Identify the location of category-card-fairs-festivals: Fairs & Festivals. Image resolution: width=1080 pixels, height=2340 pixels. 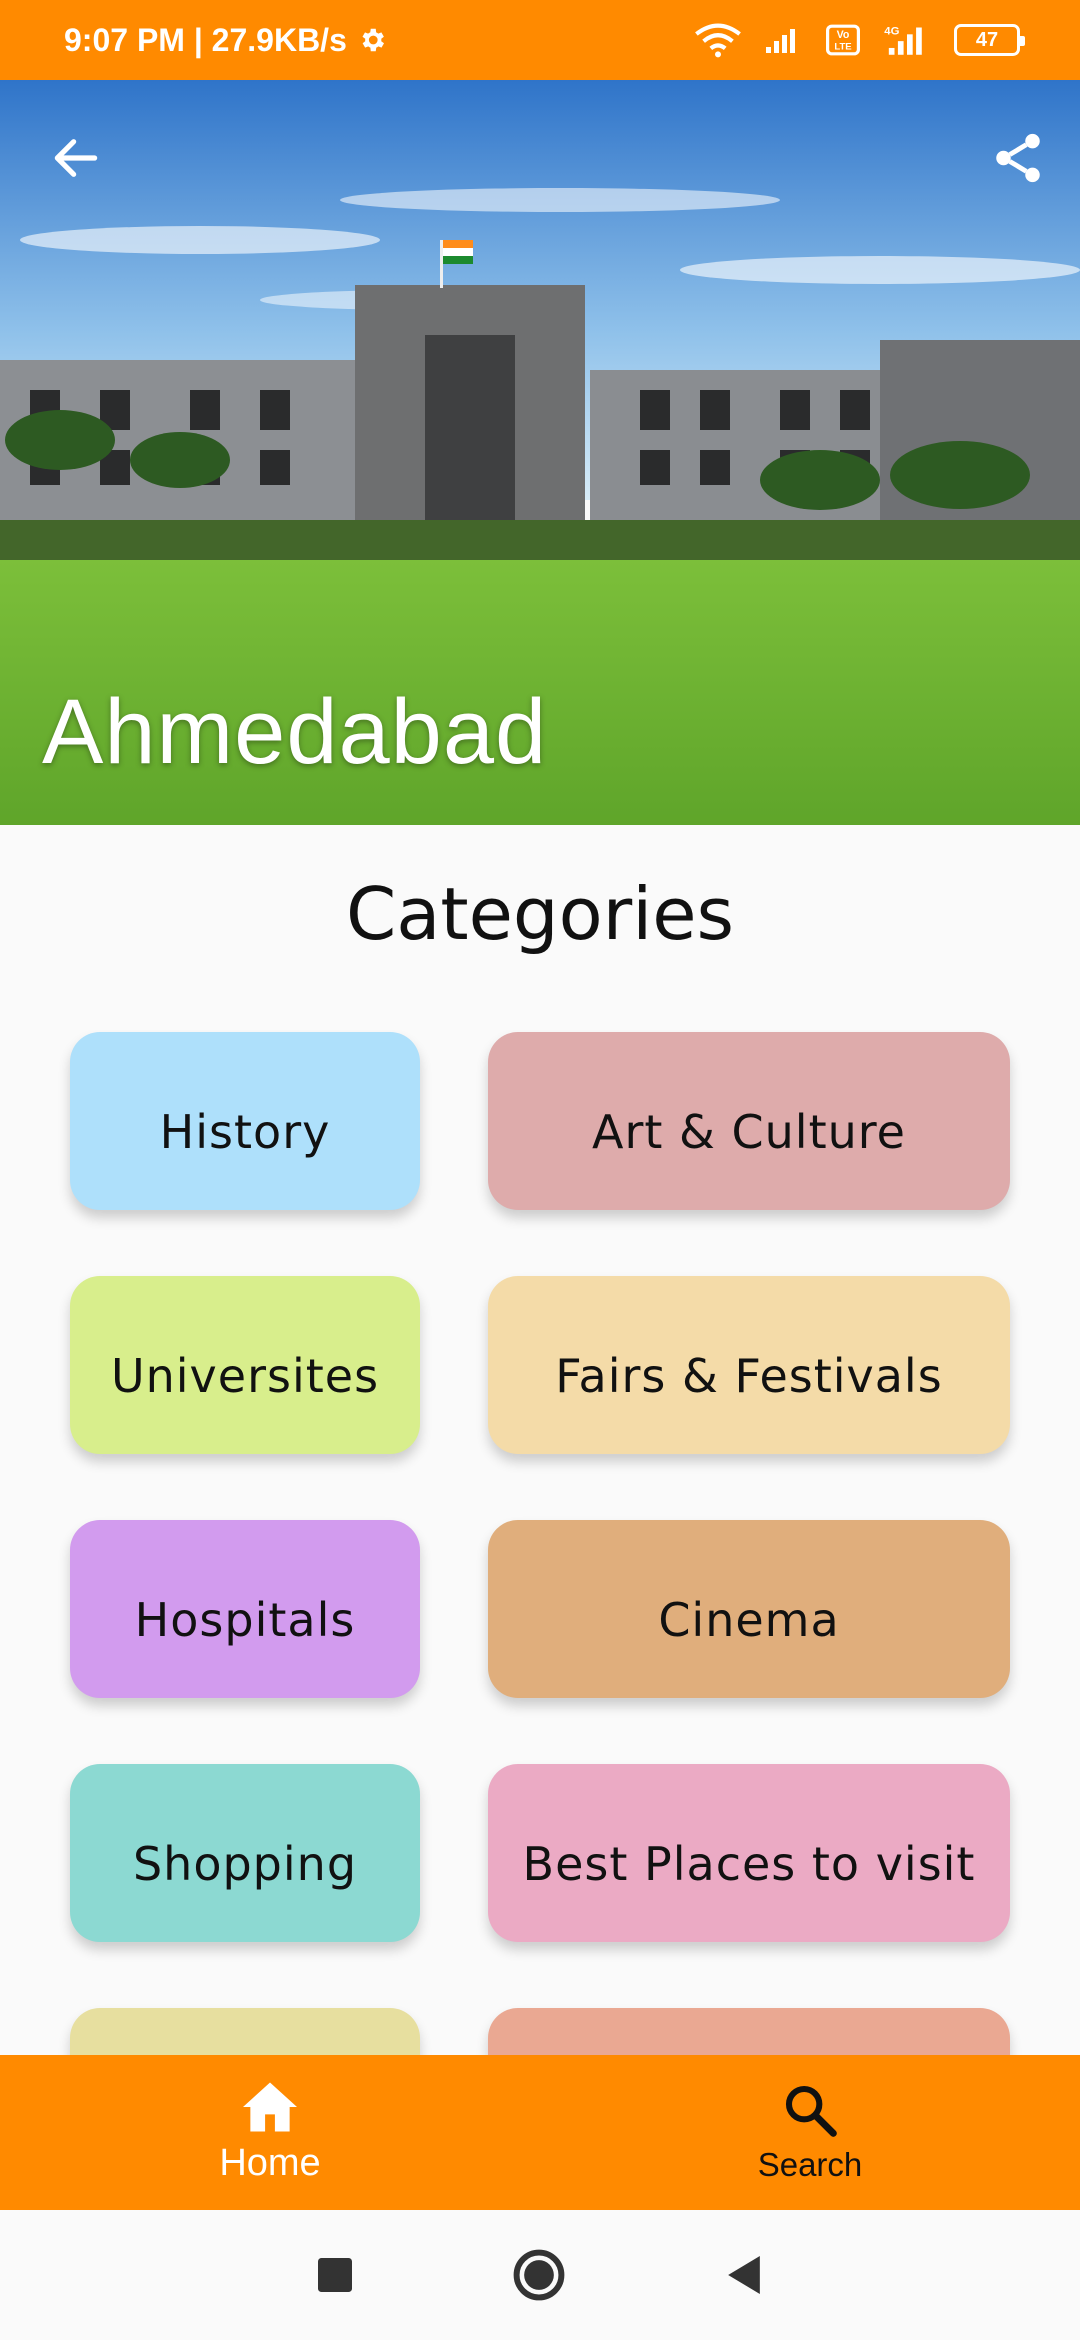
(749, 1365).